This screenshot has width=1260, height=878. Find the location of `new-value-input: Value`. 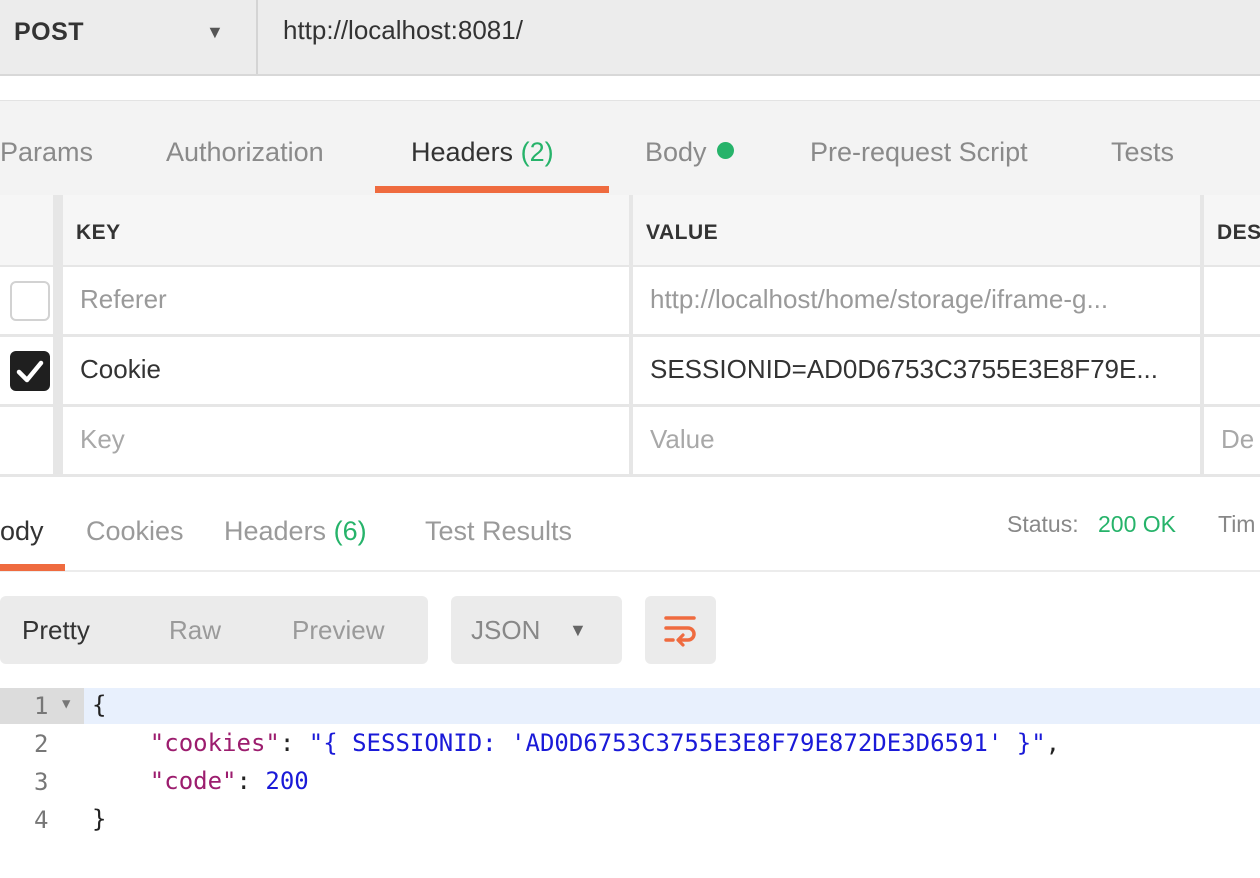

new-value-input: Value is located at coordinates (916, 440).